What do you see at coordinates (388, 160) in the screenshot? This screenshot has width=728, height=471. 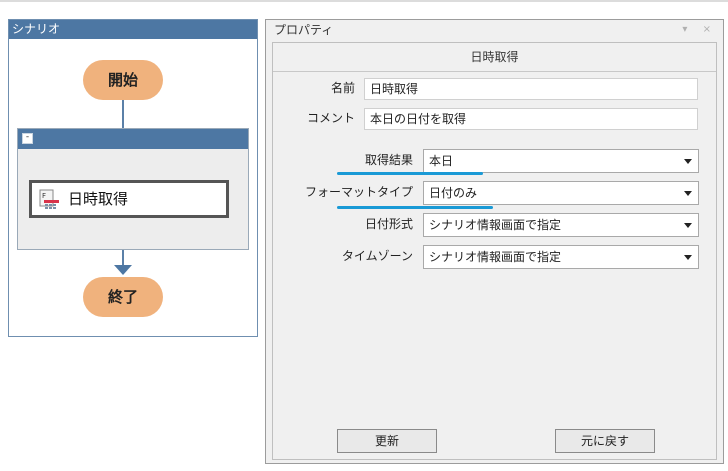 I see `result-label: 取得結果` at bounding box center [388, 160].